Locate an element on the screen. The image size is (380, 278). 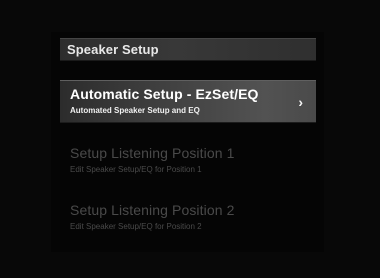
menu-item-title: Automatic Setup - EzSet/EQ is located at coordinates (164, 94).